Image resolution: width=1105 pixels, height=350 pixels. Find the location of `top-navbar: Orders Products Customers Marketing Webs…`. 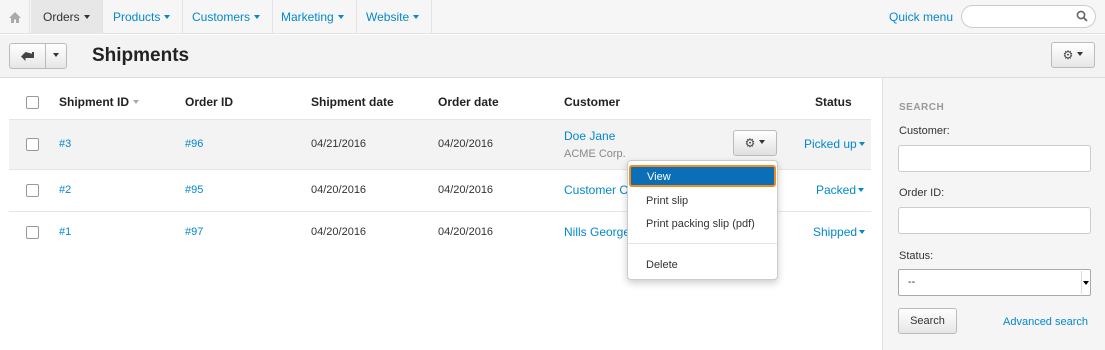

top-navbar: Orders Products Customers Marketing Webs… is located at coordinates (552, 17).